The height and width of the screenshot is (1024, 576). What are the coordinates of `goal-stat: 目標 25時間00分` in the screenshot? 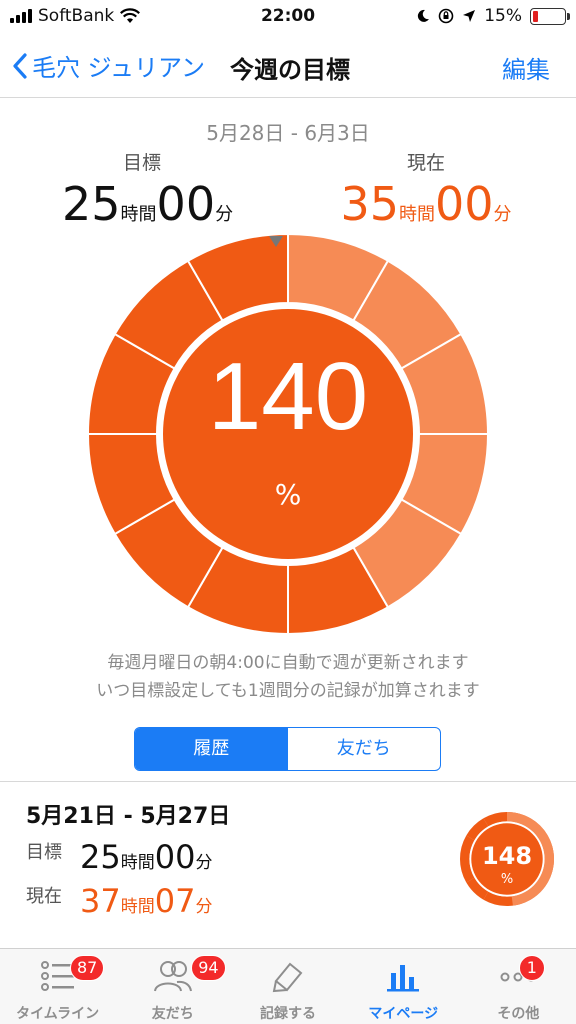 It's located at (147, 189).